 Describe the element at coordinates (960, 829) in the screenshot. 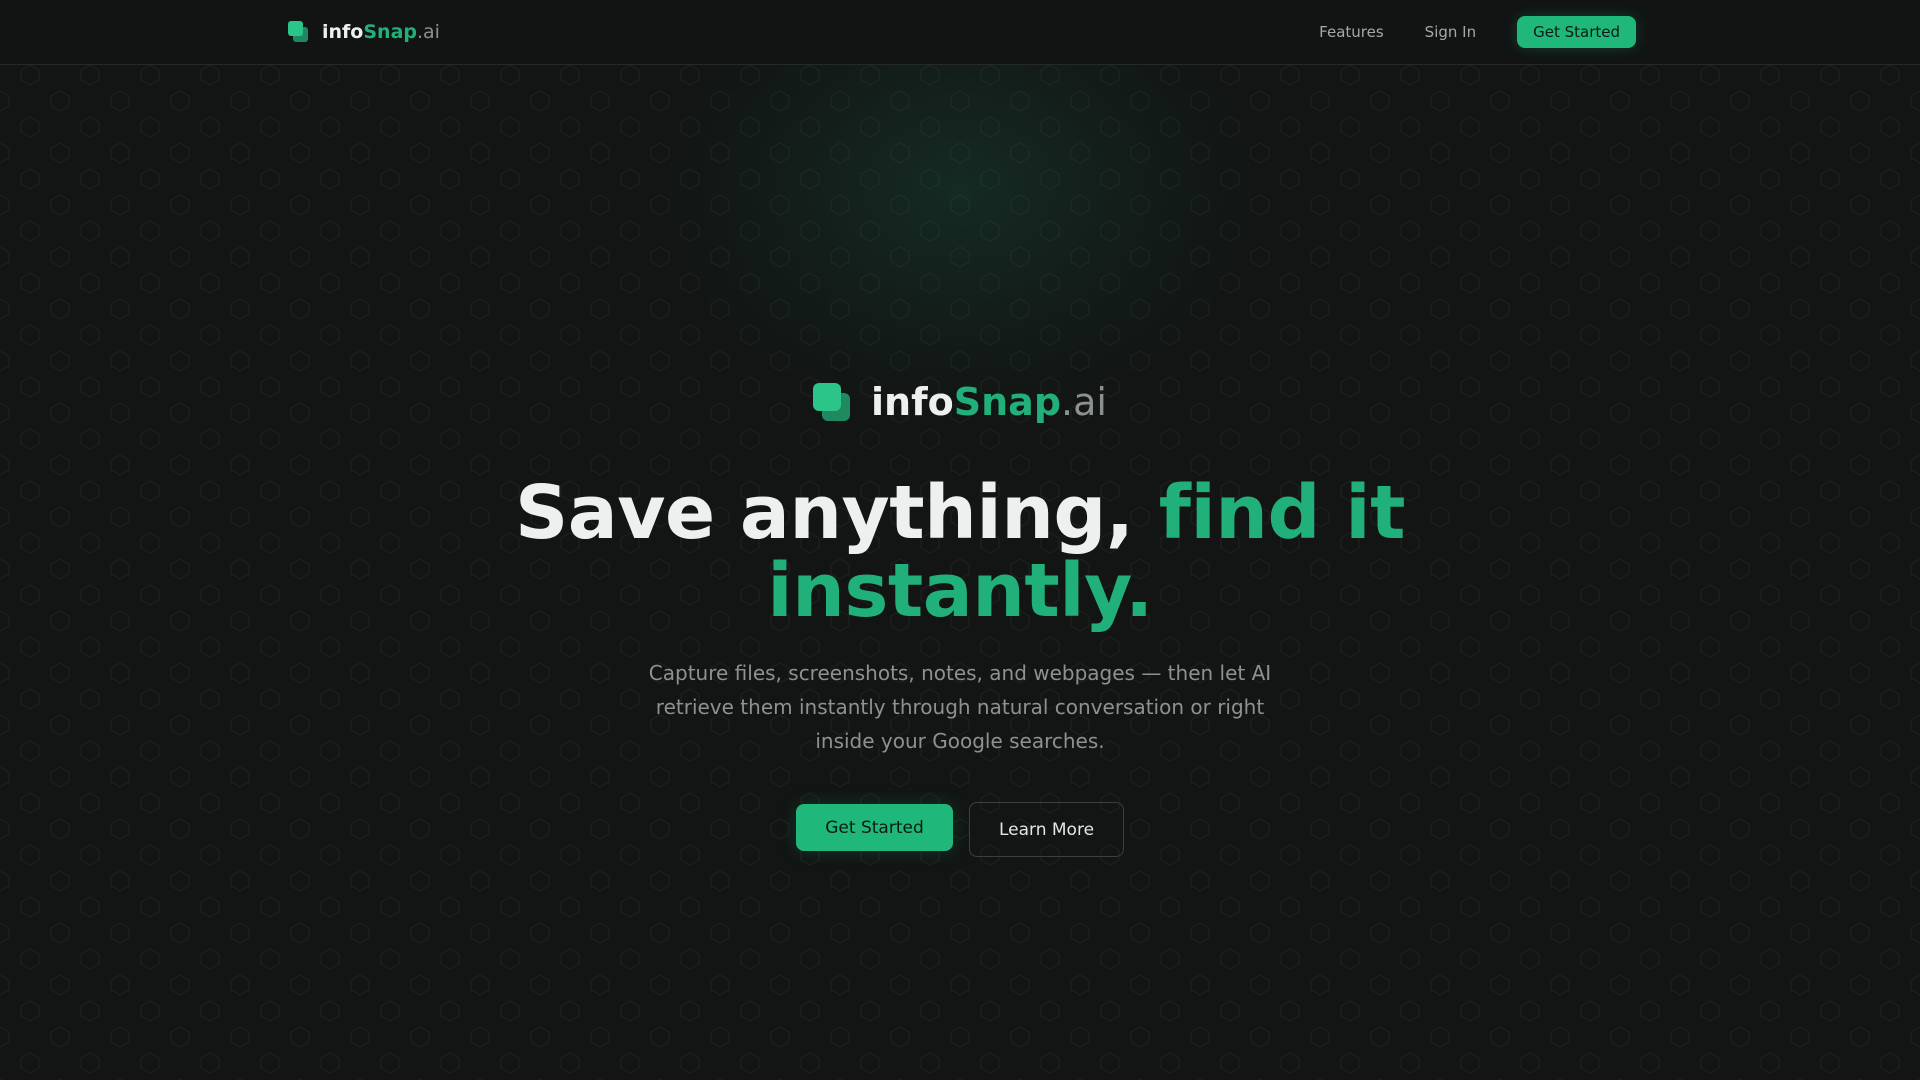

I see `hero-cta-row: Get Started Learn More` at that location.